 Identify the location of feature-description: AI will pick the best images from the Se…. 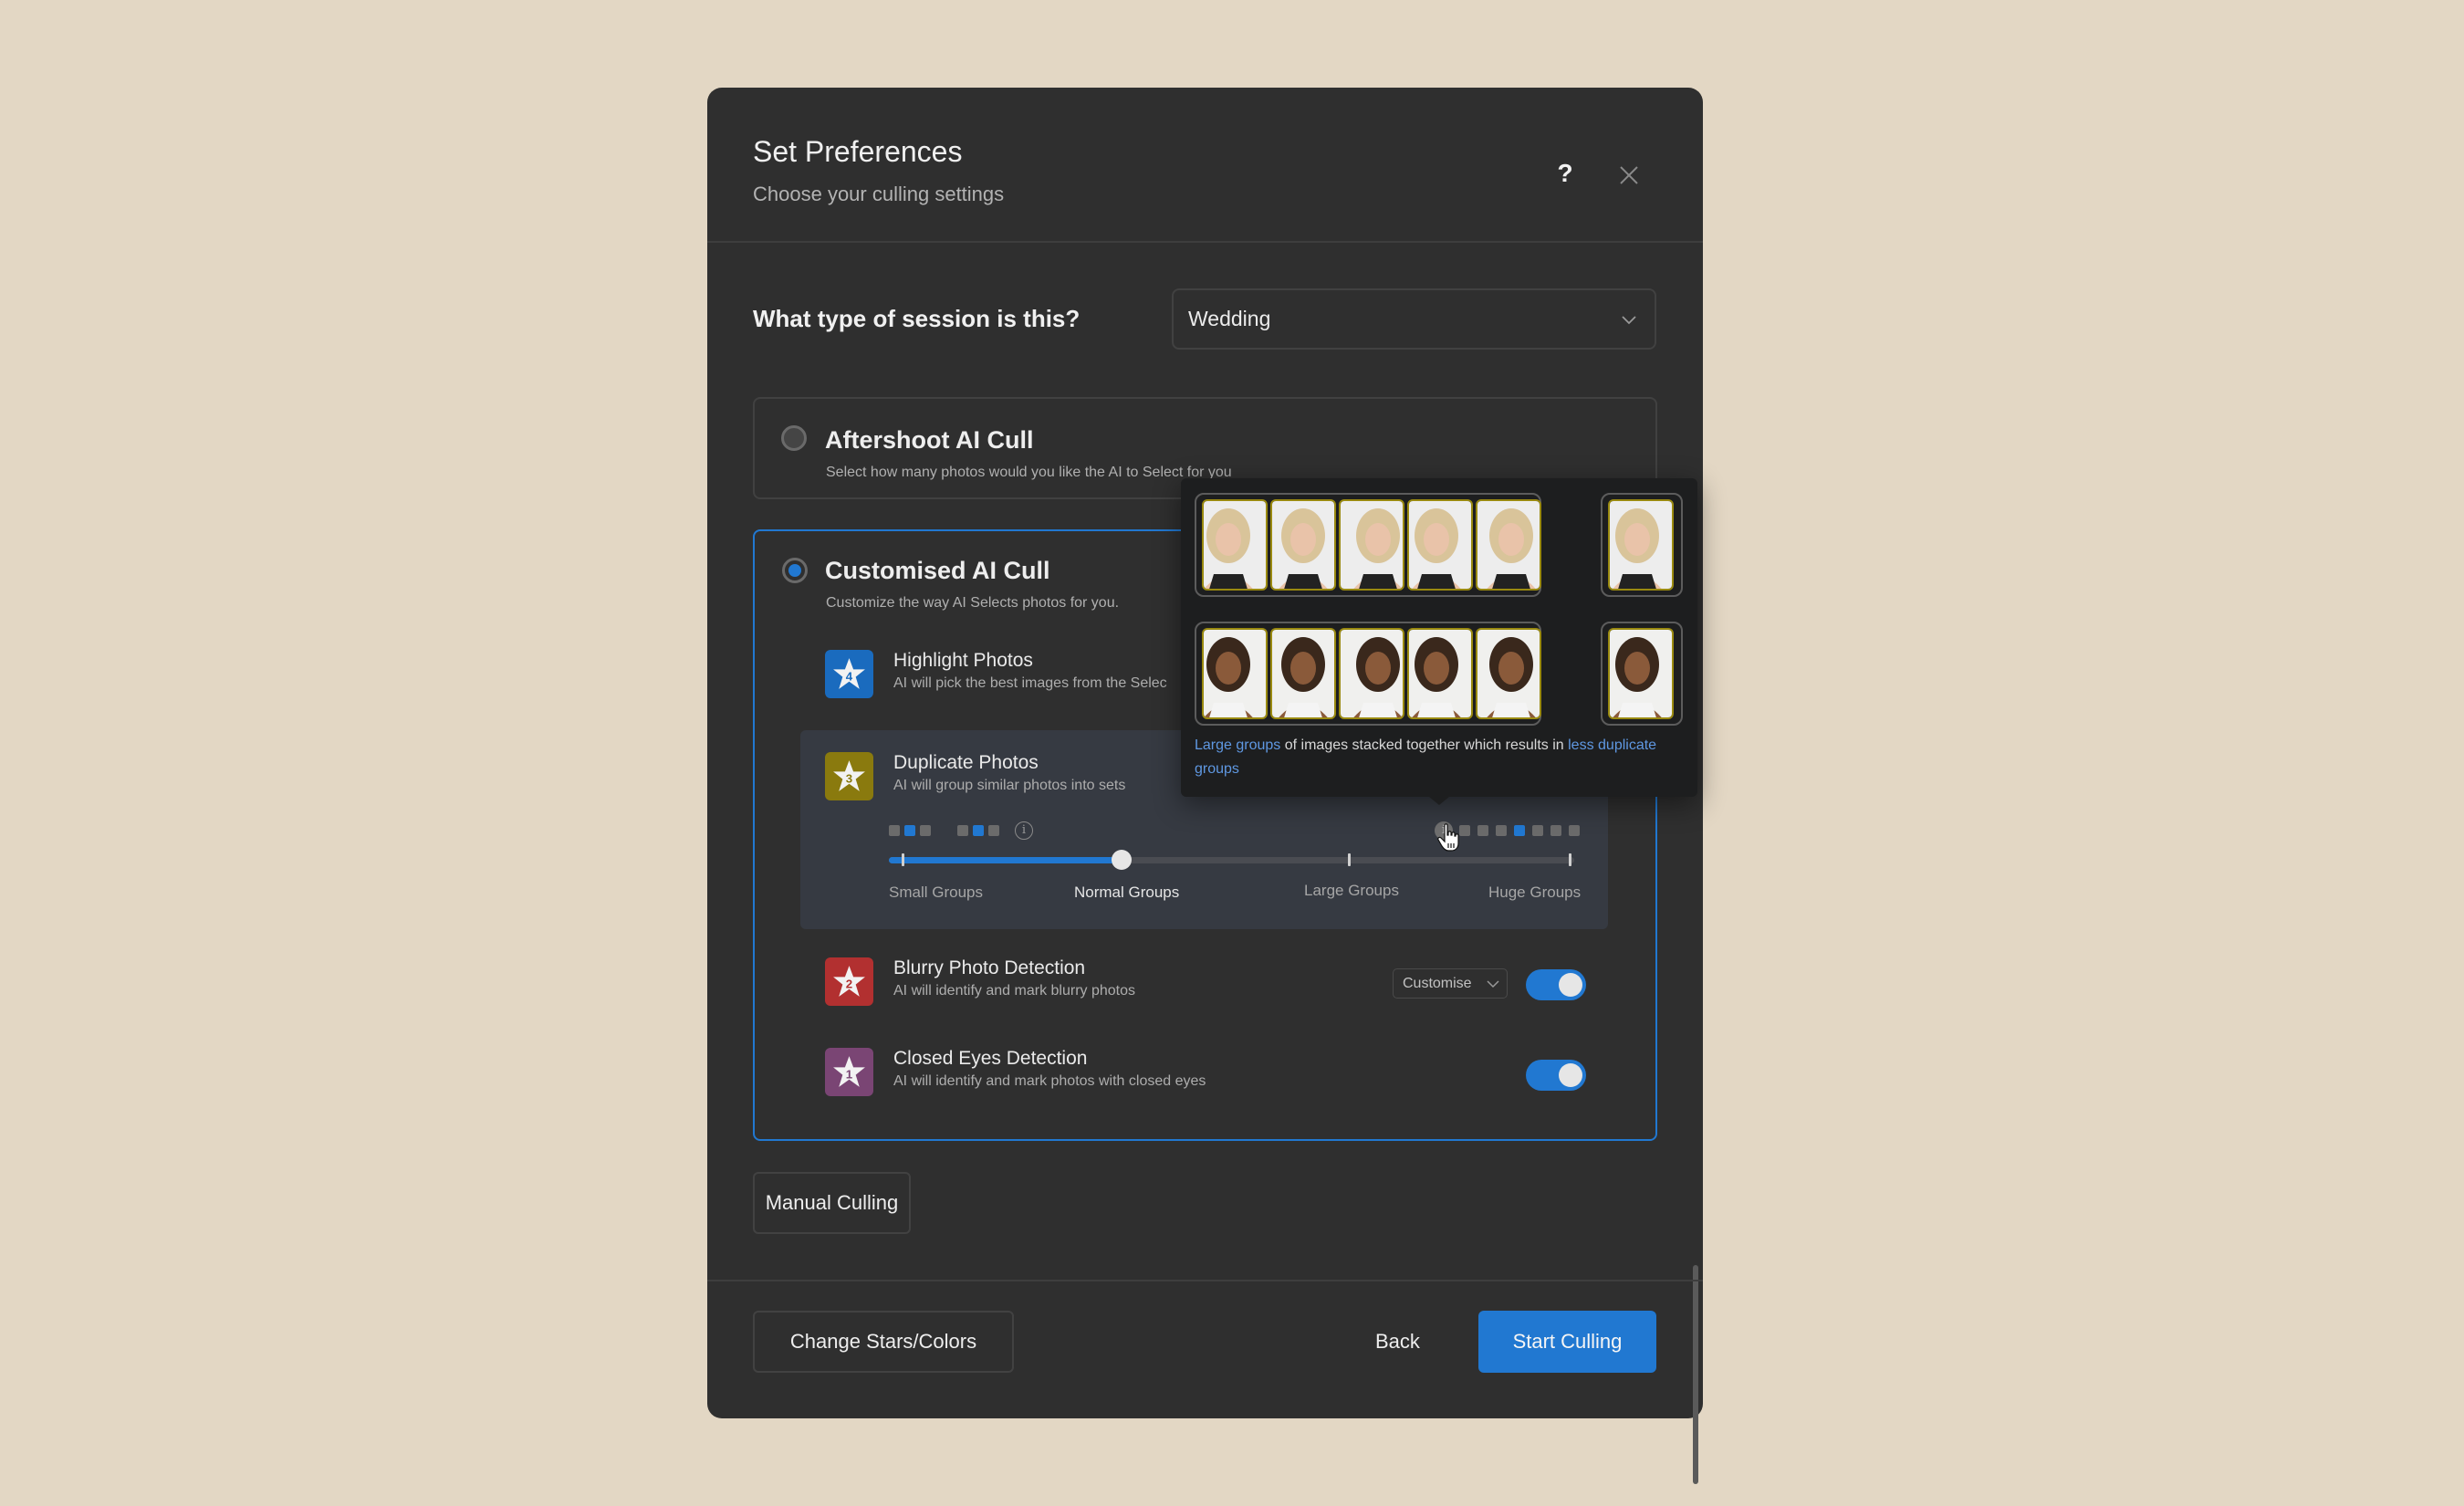
(1030, 683).